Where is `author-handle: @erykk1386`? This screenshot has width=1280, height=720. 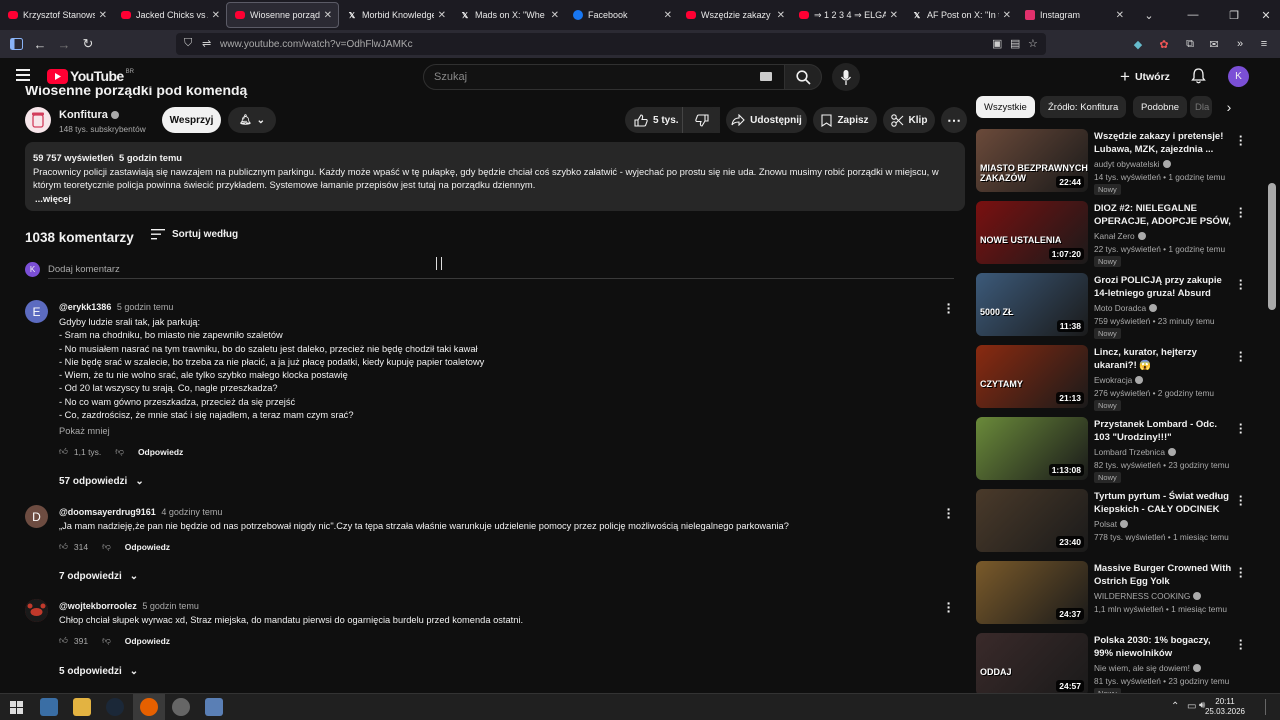 author-handle: @erykk1386 is located at coordinates (85, 307).